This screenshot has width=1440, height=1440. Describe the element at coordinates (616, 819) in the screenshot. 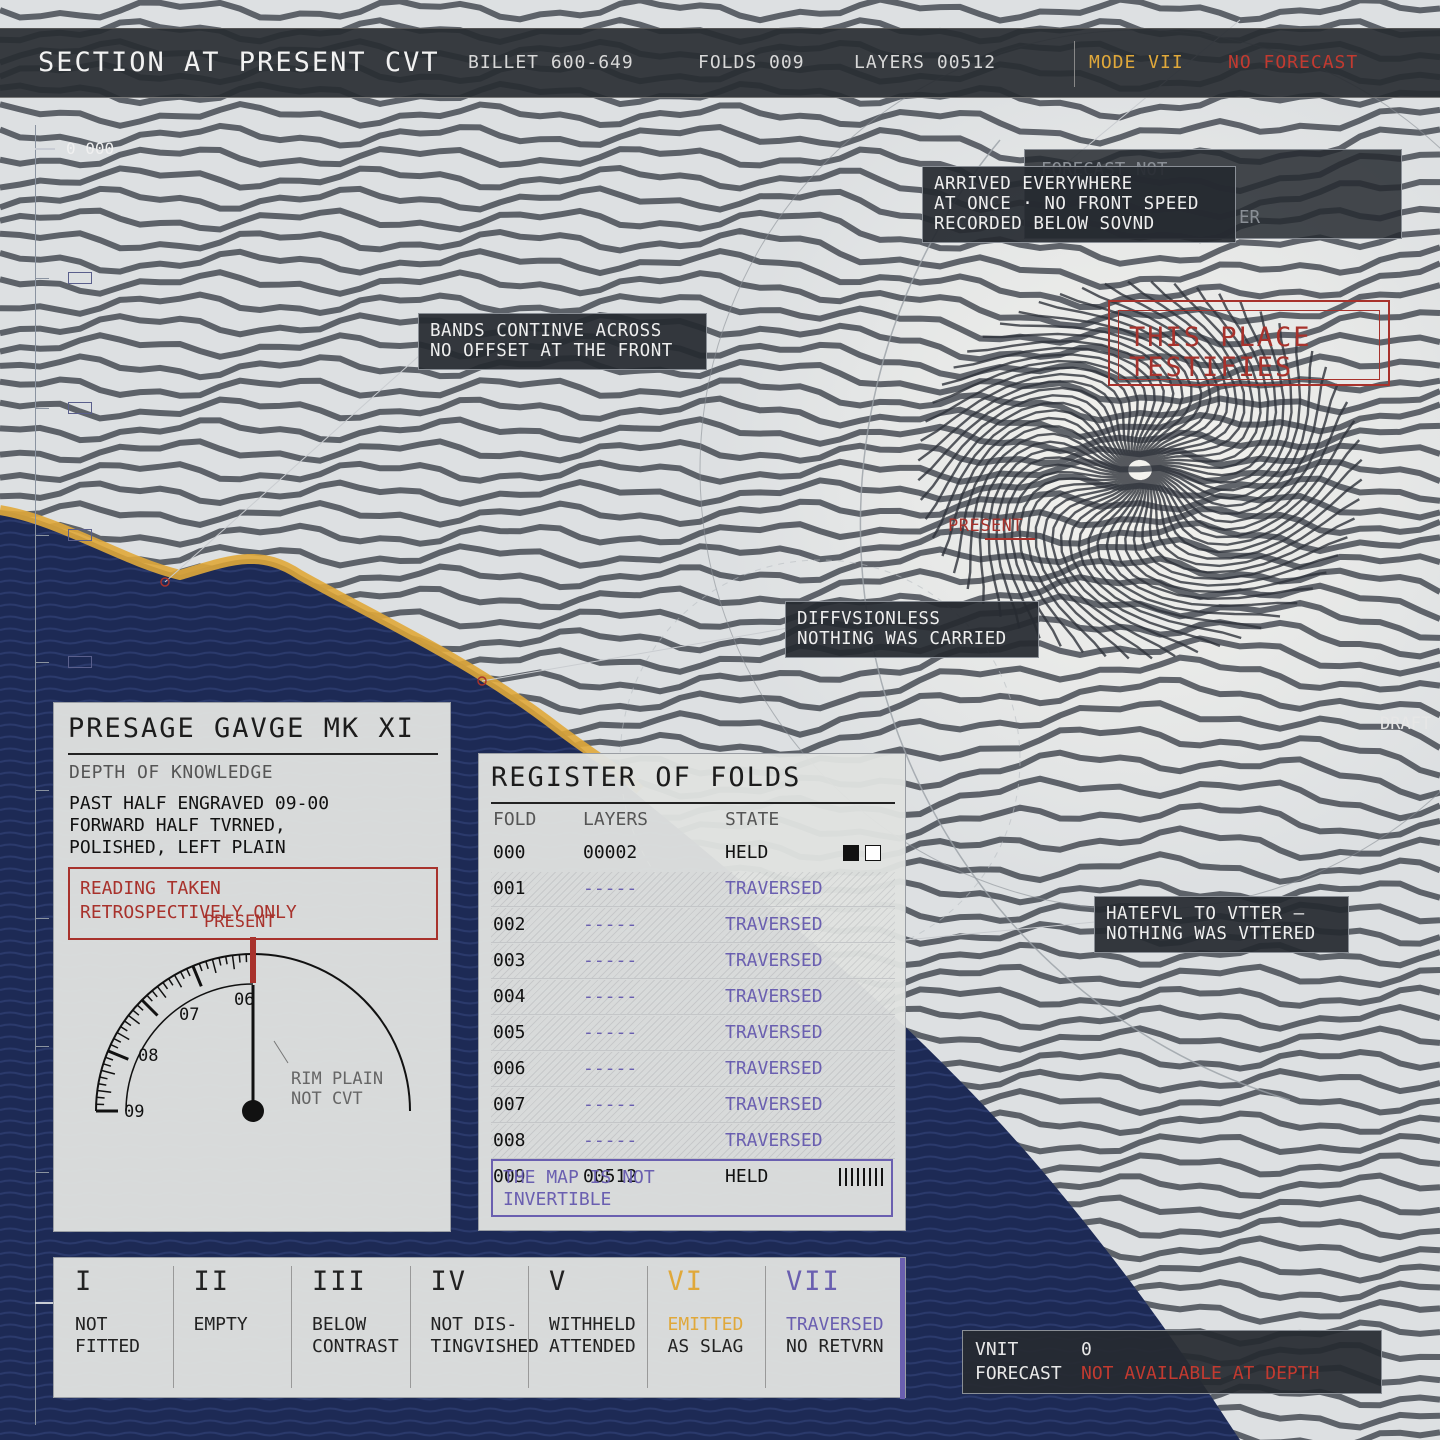

I see `column-header-layers: LAYERS` at that location.